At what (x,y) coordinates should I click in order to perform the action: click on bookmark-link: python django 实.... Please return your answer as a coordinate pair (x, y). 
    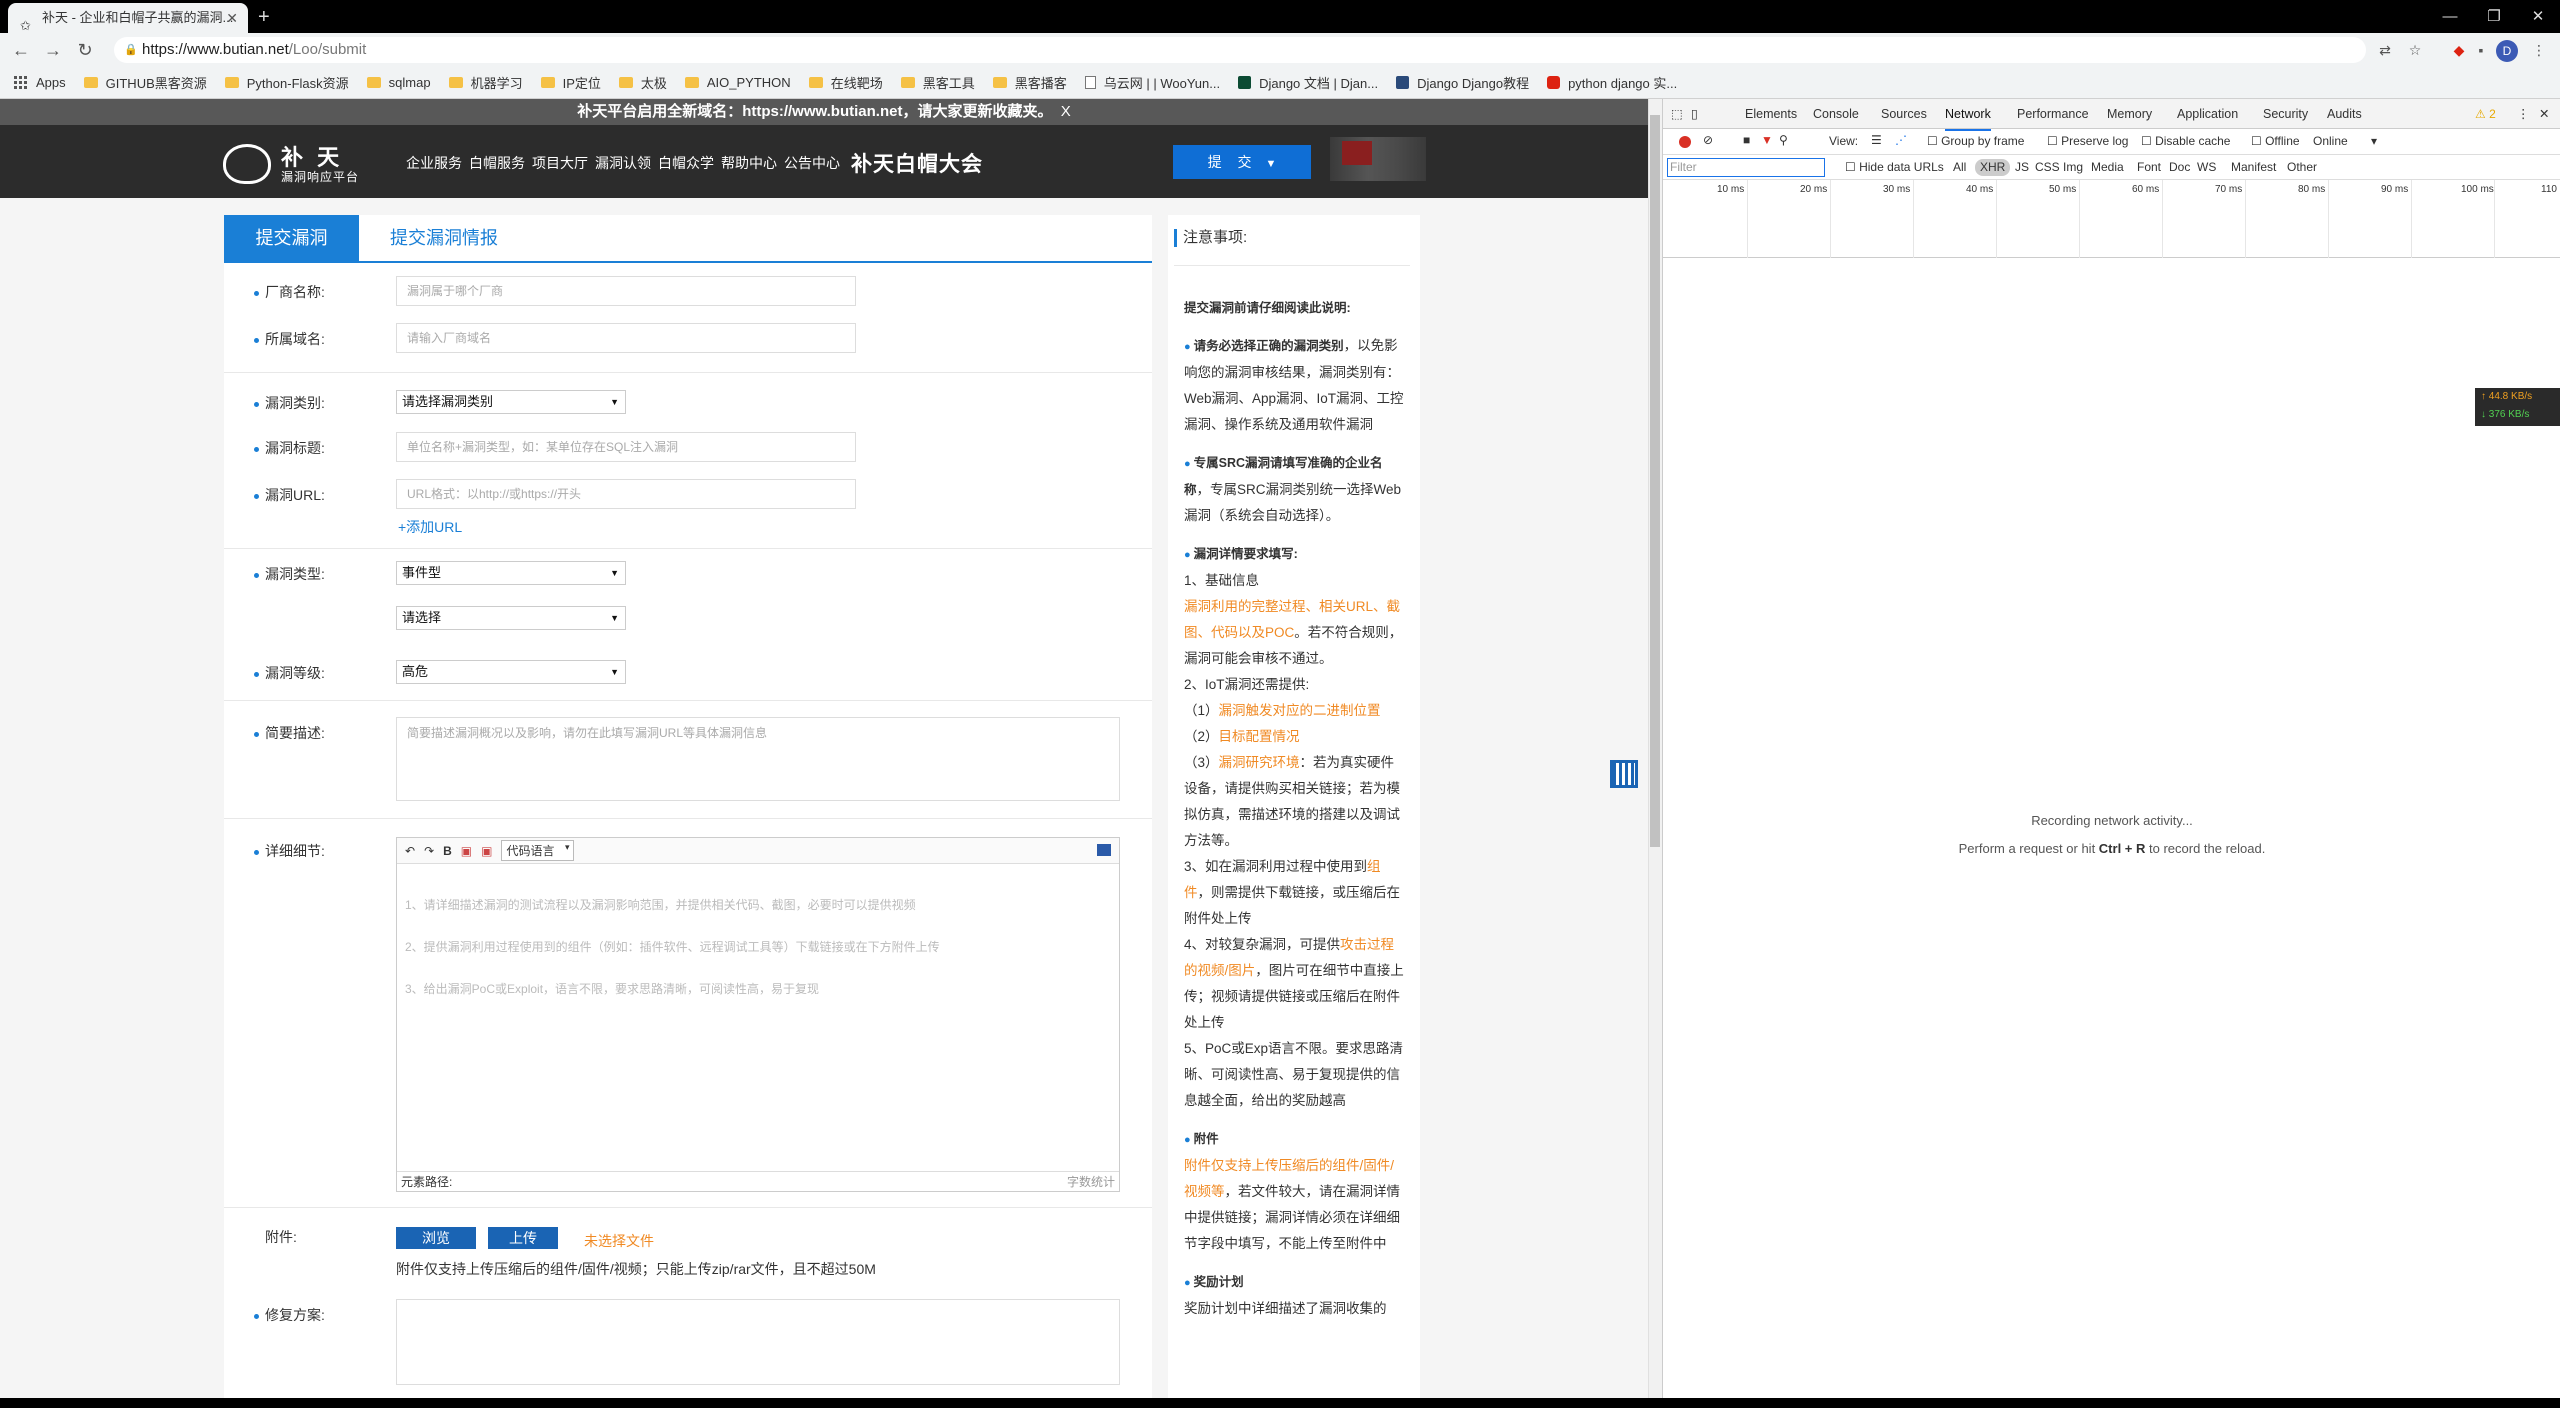
    Looking at the image, I should click on (1612, 82).